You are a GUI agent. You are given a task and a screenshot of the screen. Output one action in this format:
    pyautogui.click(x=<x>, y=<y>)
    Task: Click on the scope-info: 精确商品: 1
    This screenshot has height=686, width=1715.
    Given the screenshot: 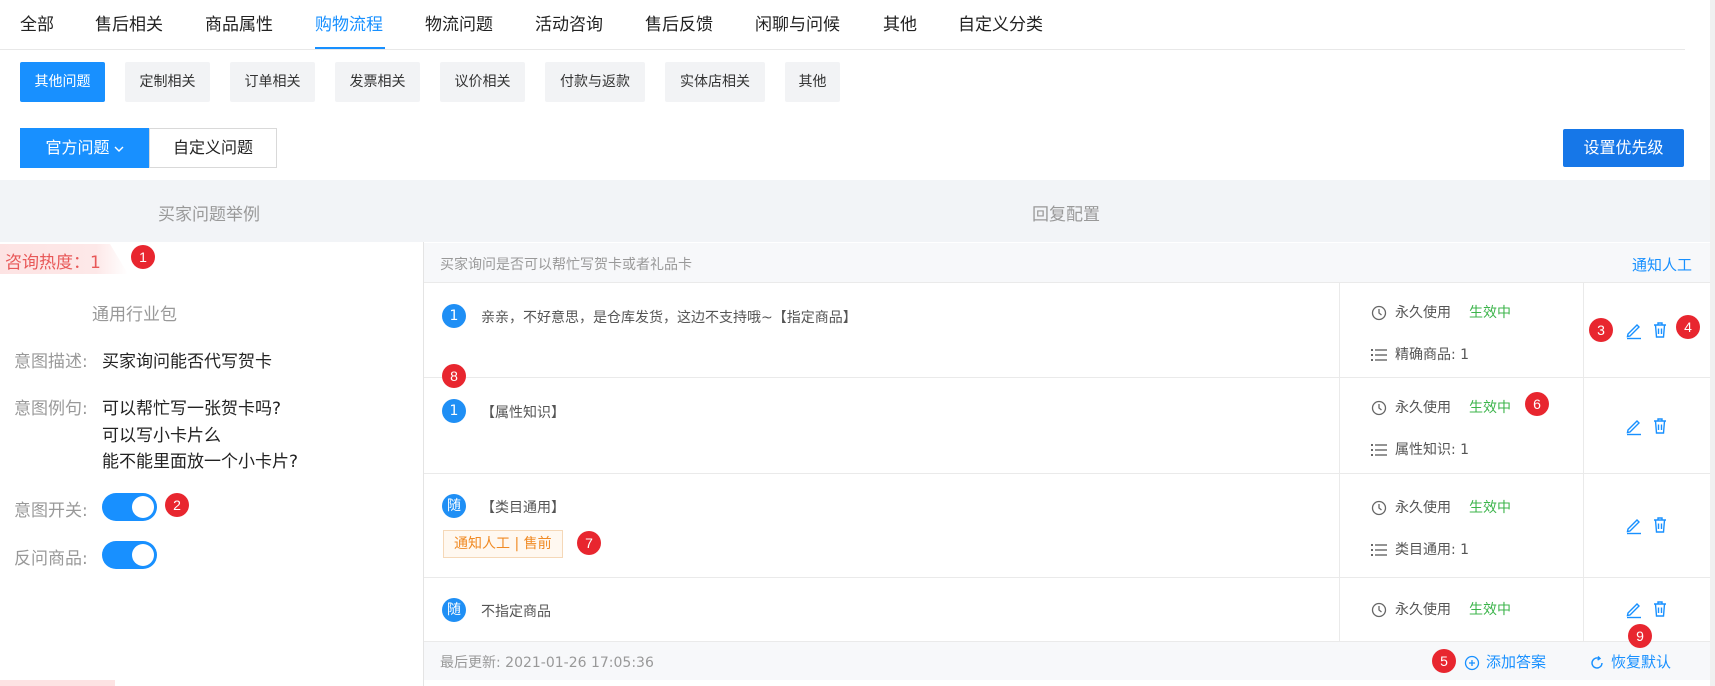 What is the action you would take?
    pyautogui.click(x=1420, y=354)
    